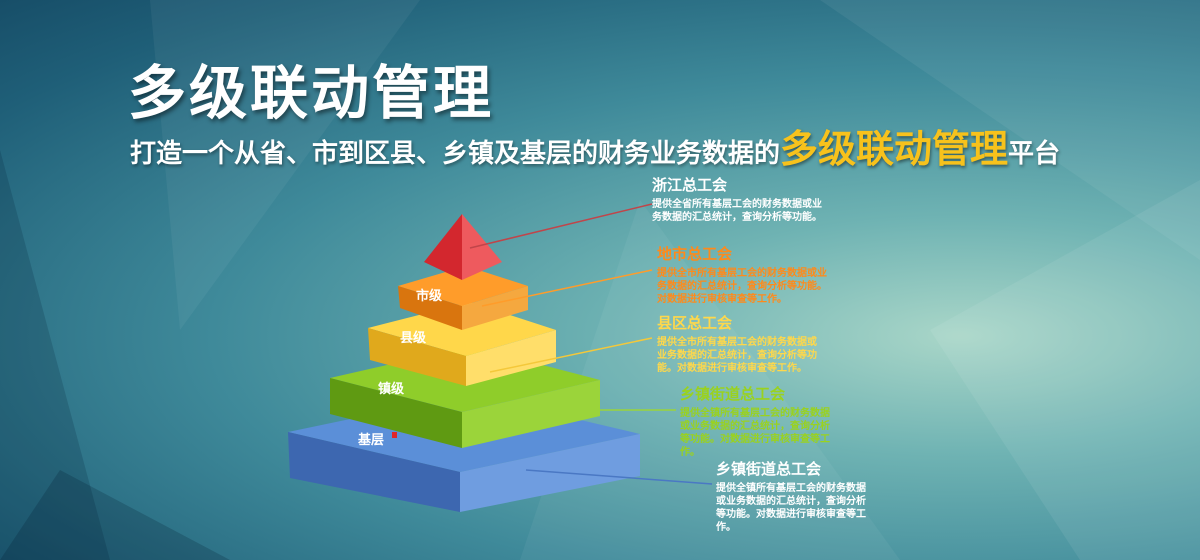 The height and width of the screenshot is (560, 1200). Describe the element at coordinates (695, 254) in the screenshot. I see `note-title: 地市总工会` at that location.